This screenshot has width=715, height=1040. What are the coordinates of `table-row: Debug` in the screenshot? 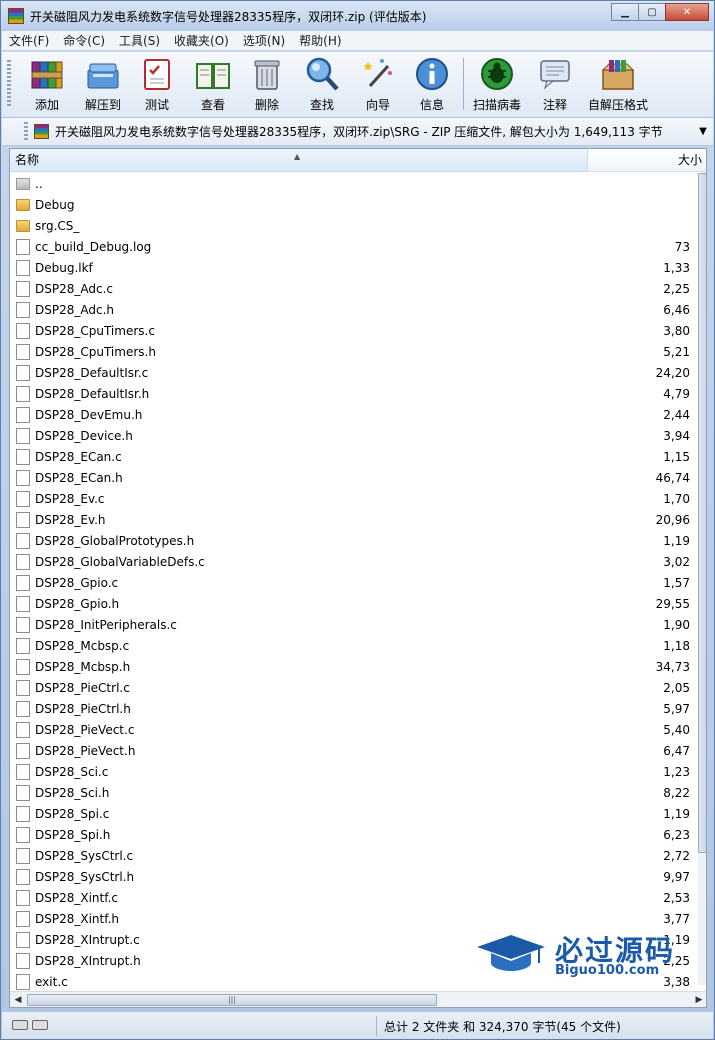 It's located at (350, 204).